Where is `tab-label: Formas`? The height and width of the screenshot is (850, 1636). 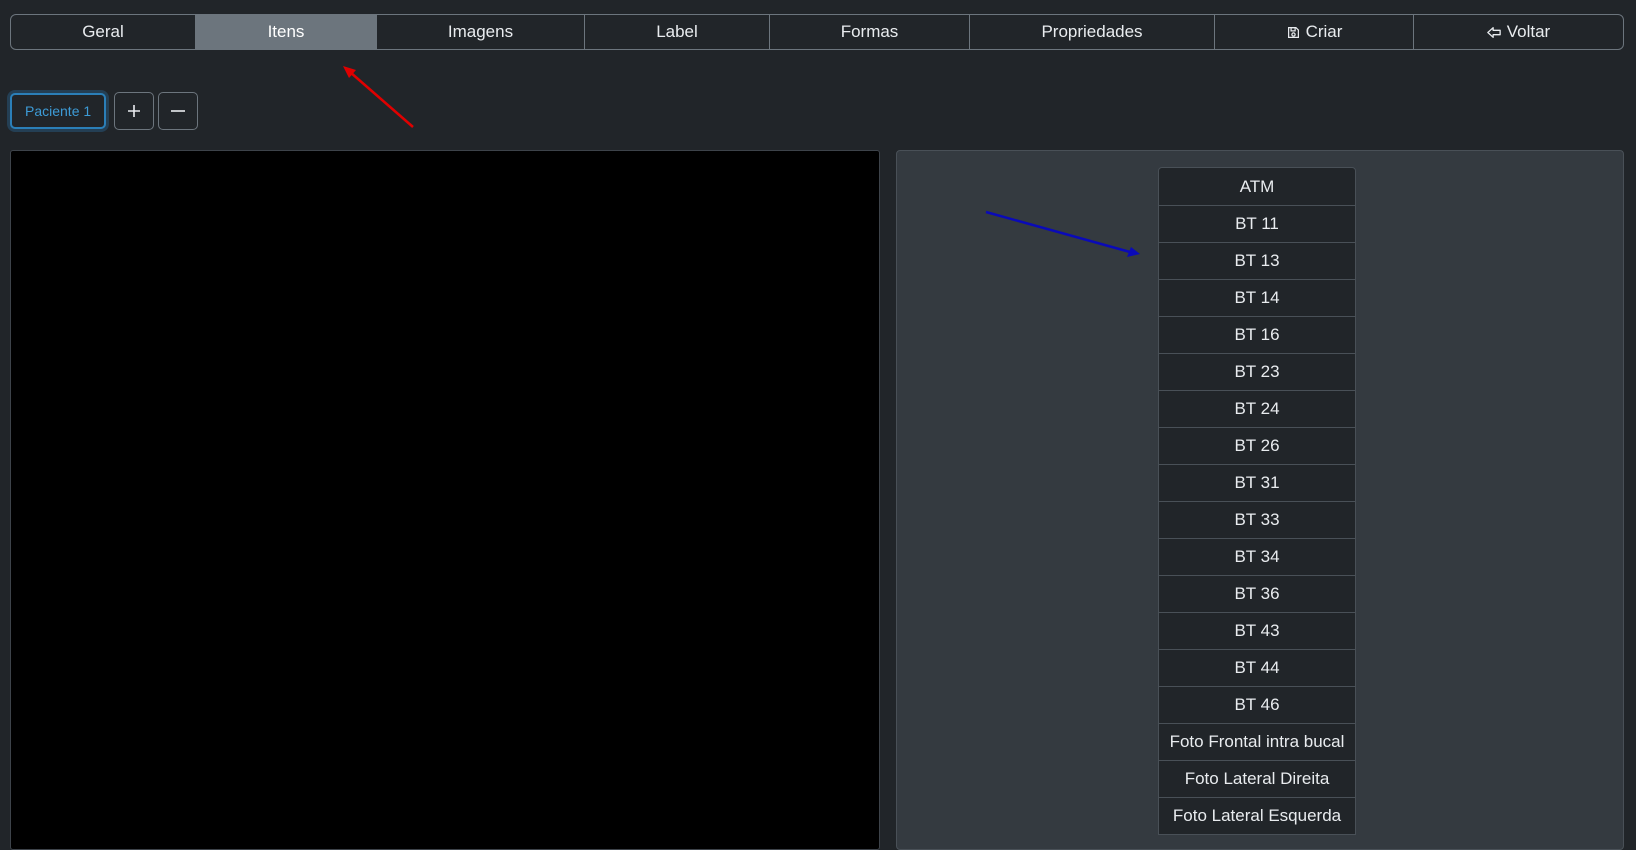 tab-label: Formas is located at coordinates (869, 31).